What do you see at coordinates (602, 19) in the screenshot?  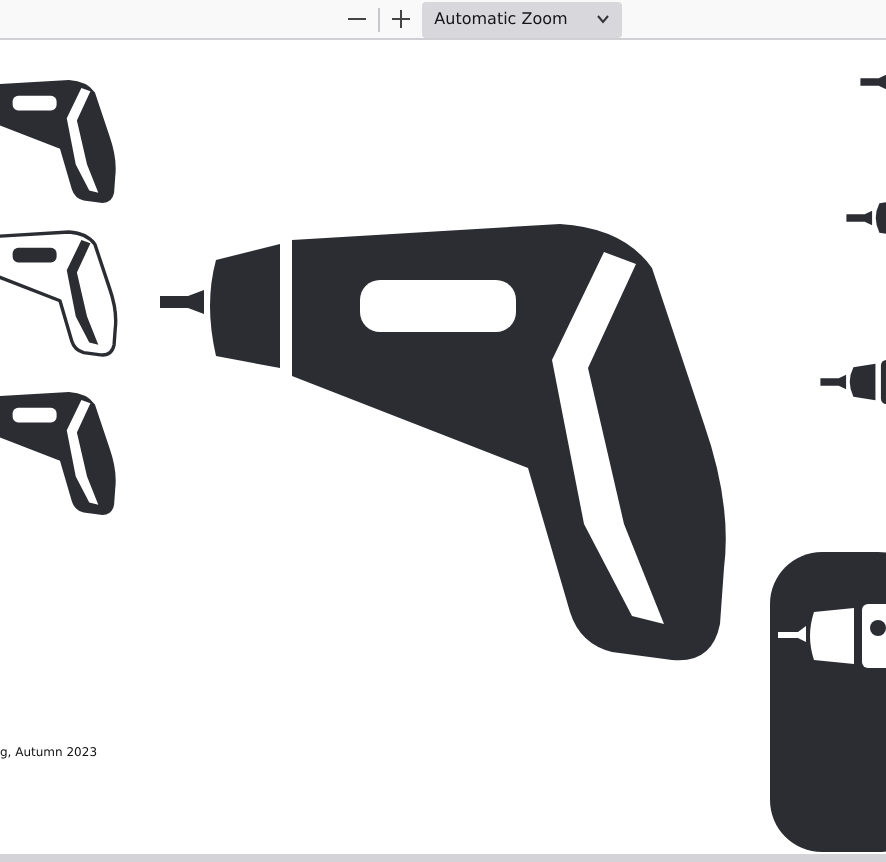 I see `chevron-down-icon` at bounding box center [602, 19].